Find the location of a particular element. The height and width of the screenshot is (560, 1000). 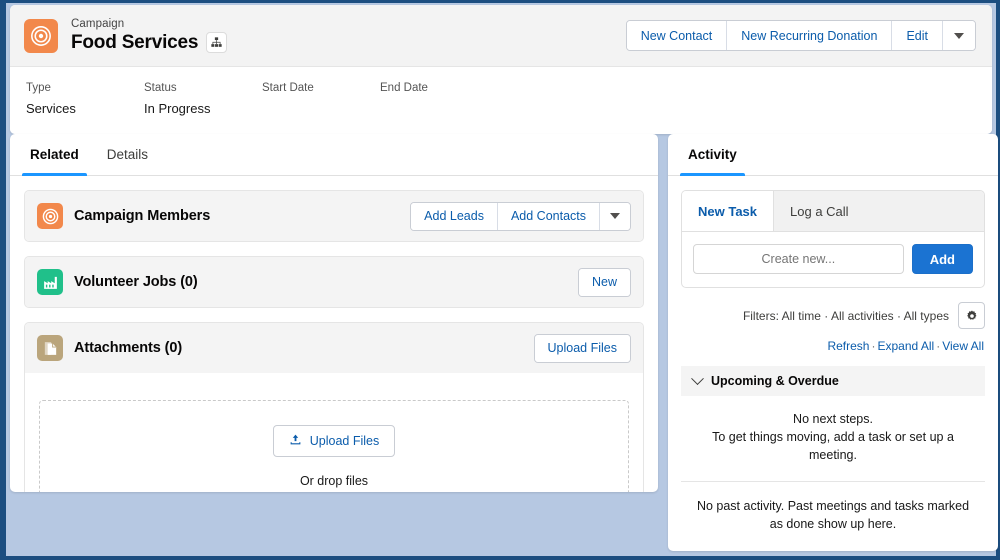

empty-next-steps-line-1: No next steps. is located at coordinates (833, 419).